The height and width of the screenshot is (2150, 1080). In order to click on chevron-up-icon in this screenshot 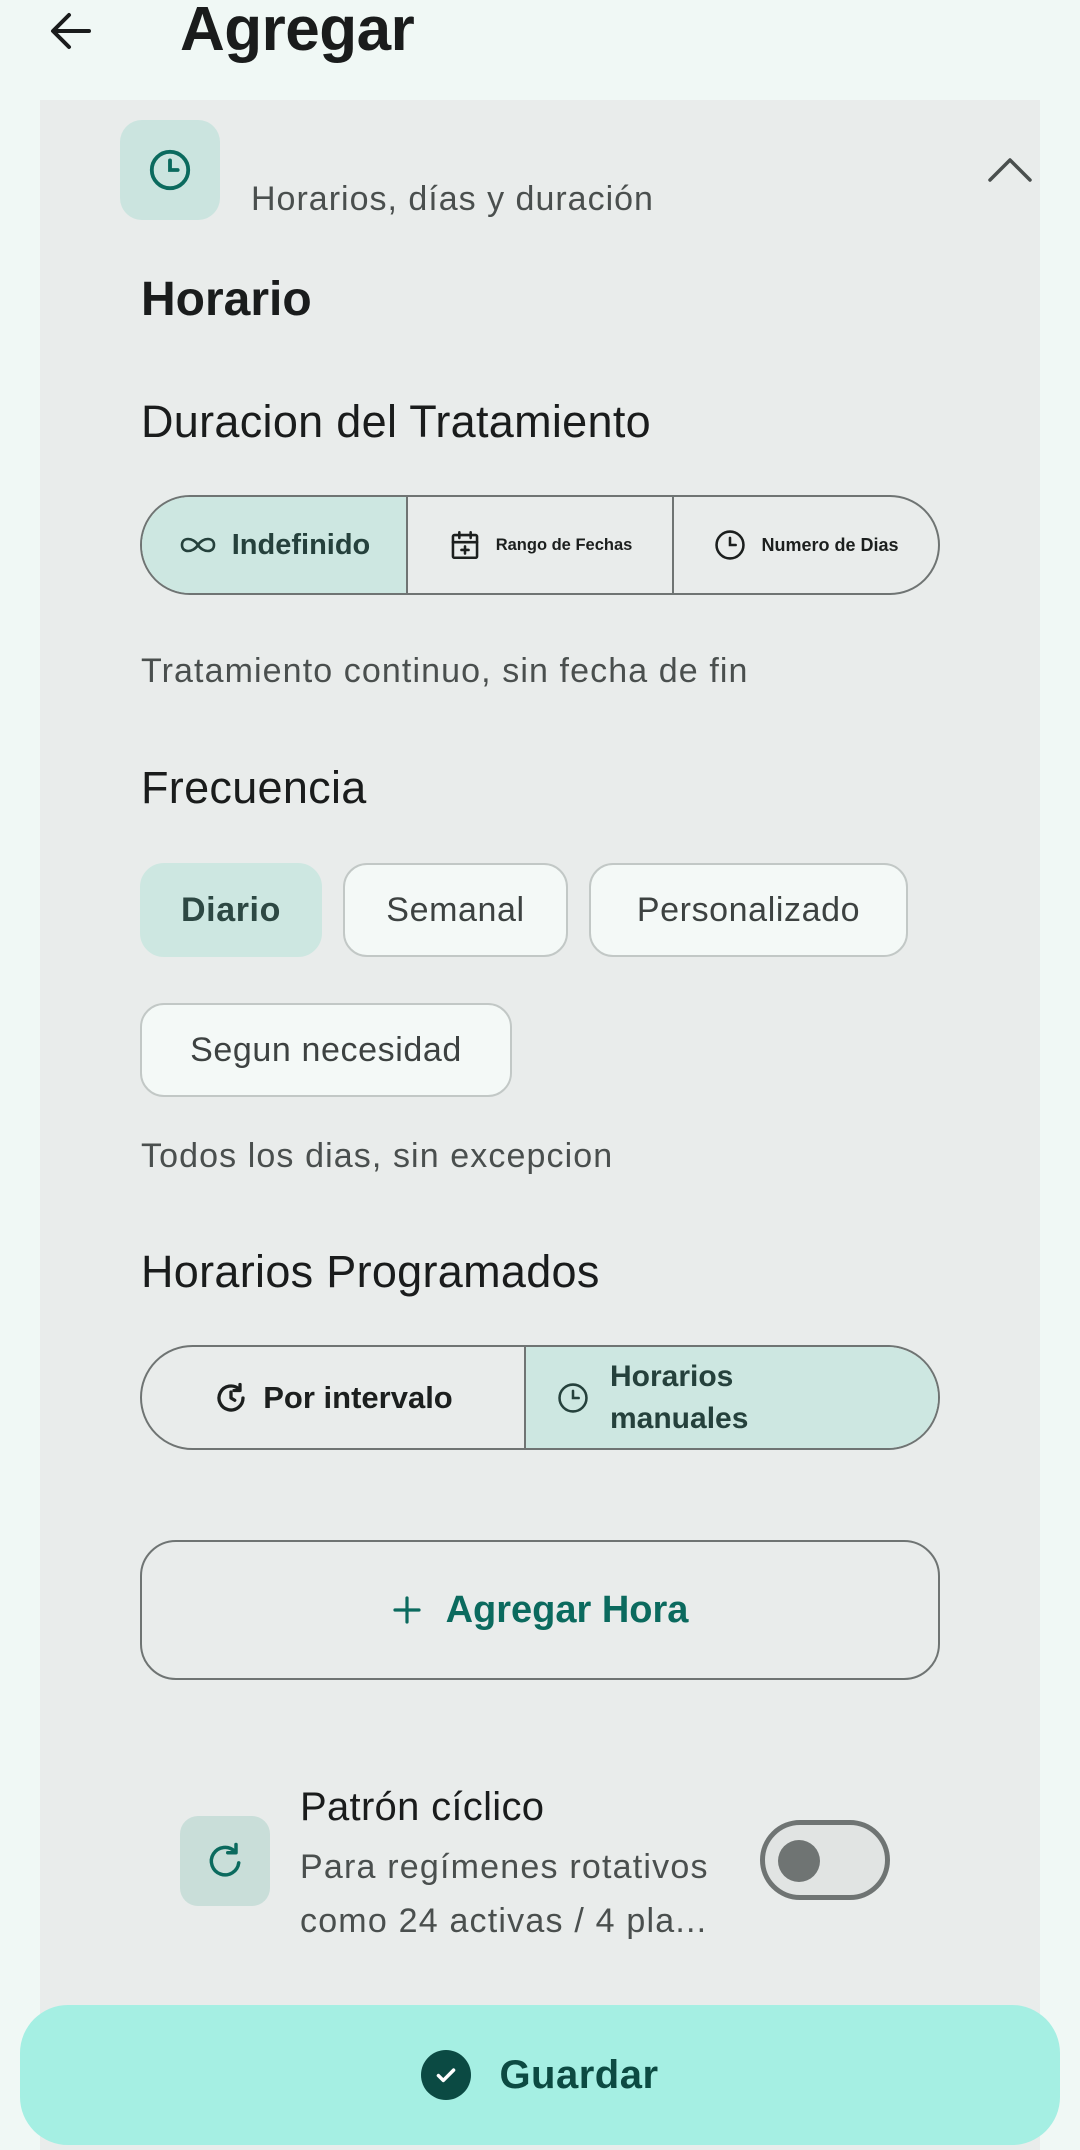, I will do `click(1010, 170)`.